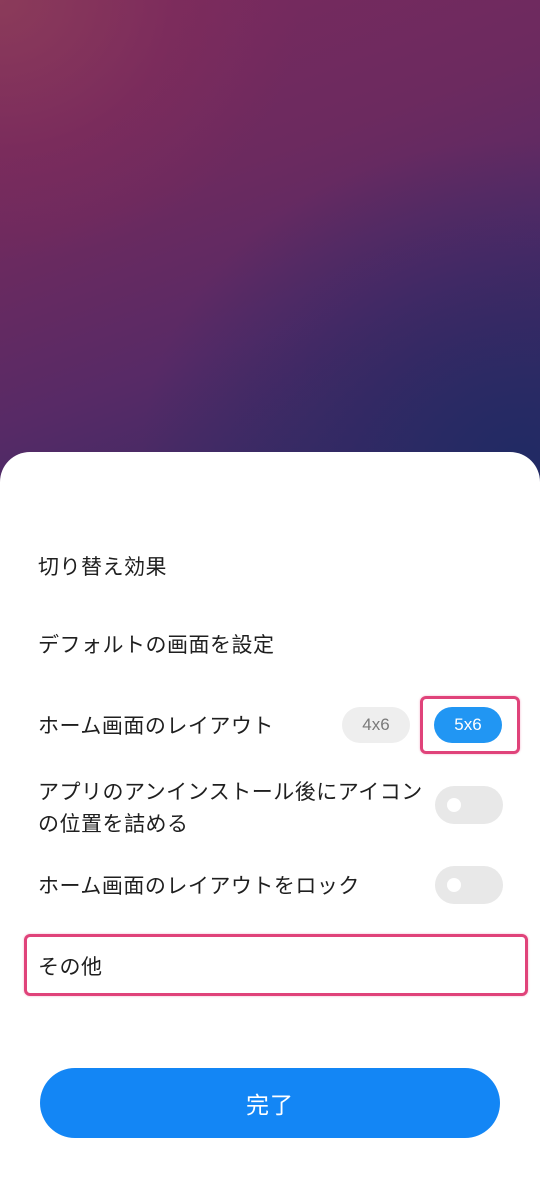 The width and height of the screenshot is (540, 1200). I want to click on set-default-screen-item: デフォルトの画面を設定, so click(270, 644).